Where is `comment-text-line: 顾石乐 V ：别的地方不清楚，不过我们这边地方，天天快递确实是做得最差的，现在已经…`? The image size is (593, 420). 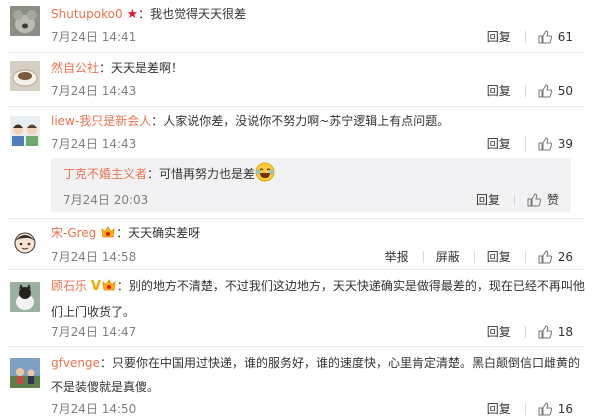
comment-text-line: 顾石乐 V ：别的地方不清楚，不过我们这边地方，天天快递确实是做得最差的，现在已经… is located at coordinates (318, 299).